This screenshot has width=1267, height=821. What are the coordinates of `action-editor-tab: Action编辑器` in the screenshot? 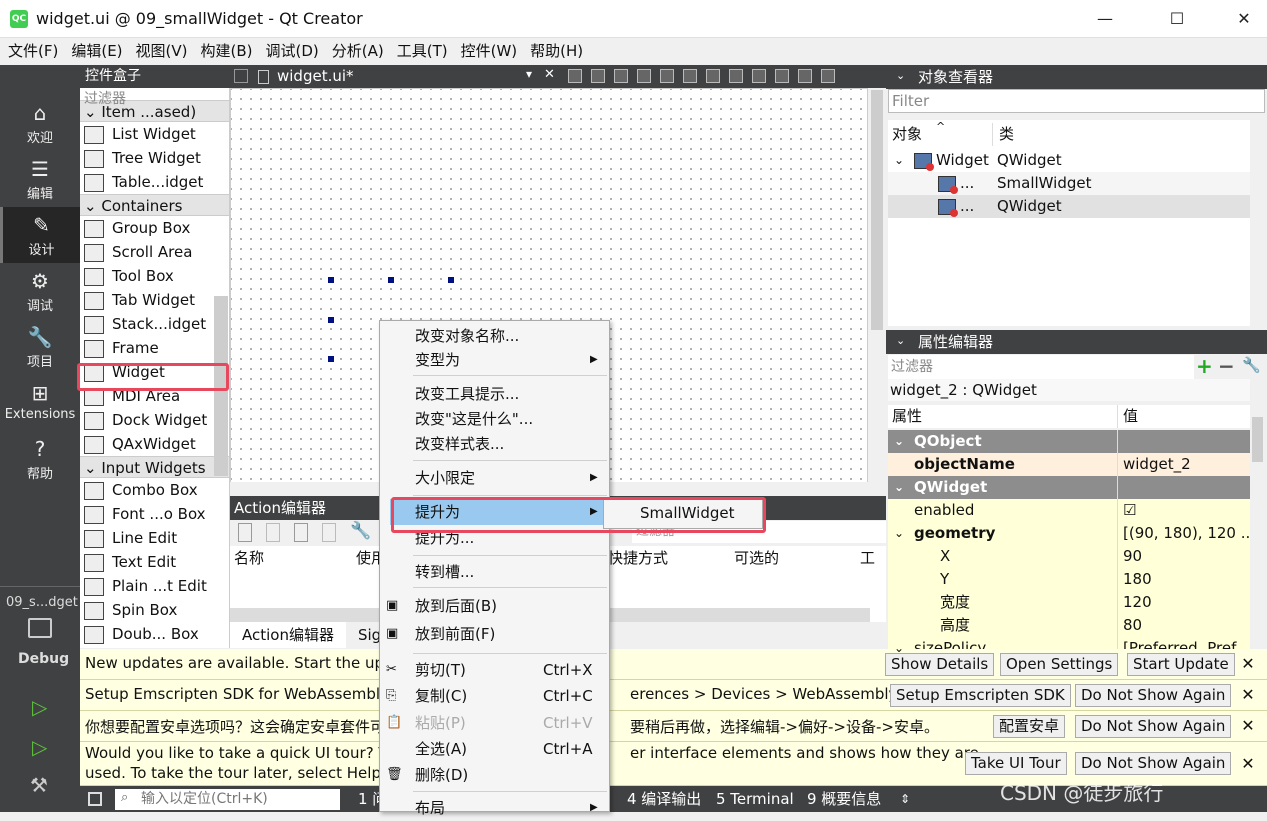 It's located at (288, 635).